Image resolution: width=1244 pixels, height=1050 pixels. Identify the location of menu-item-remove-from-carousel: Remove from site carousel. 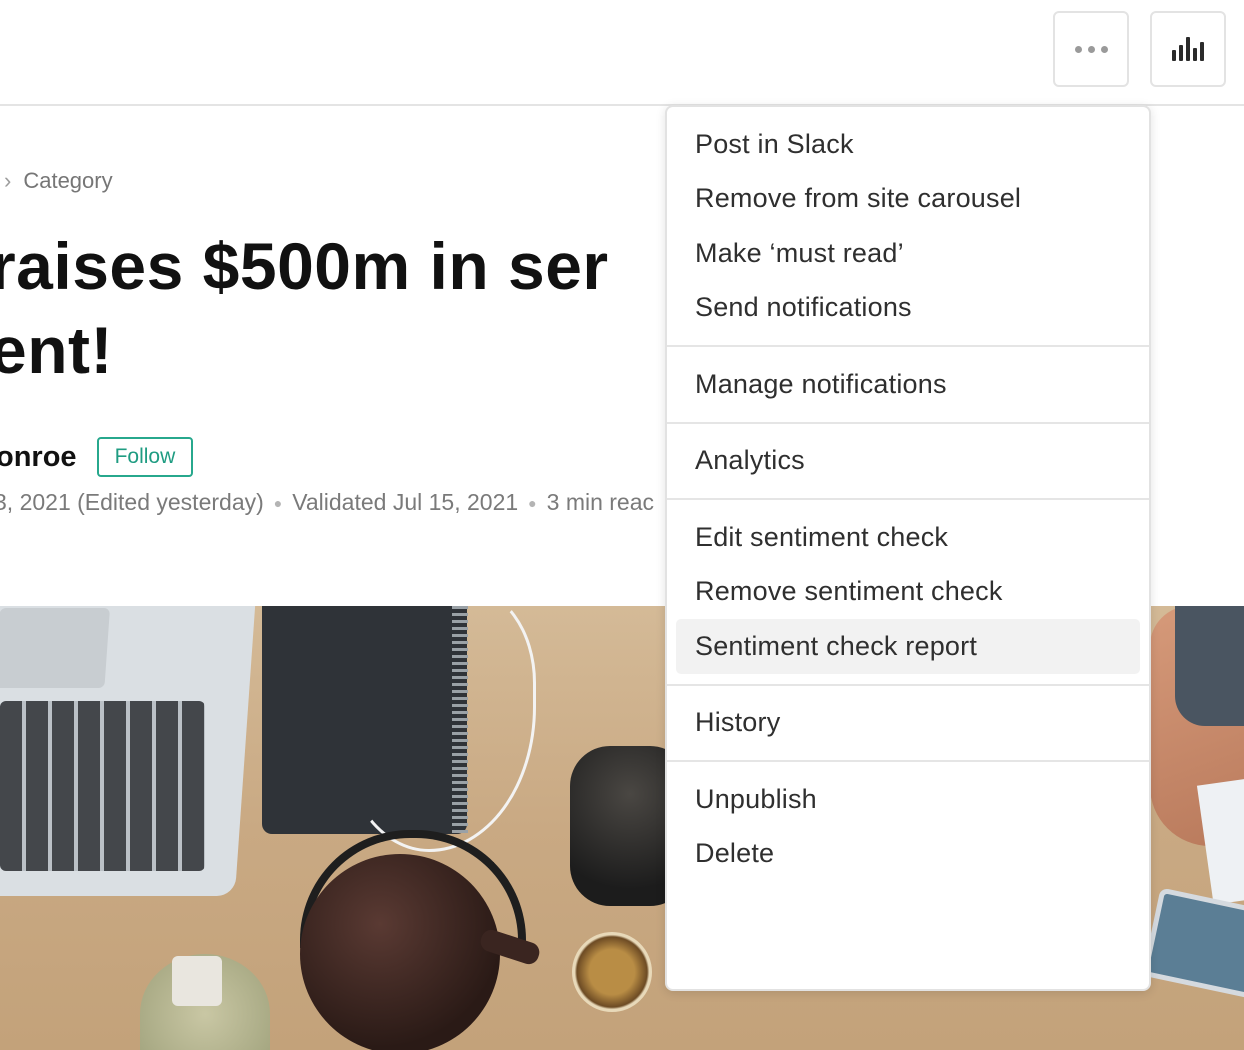
(908, 199).